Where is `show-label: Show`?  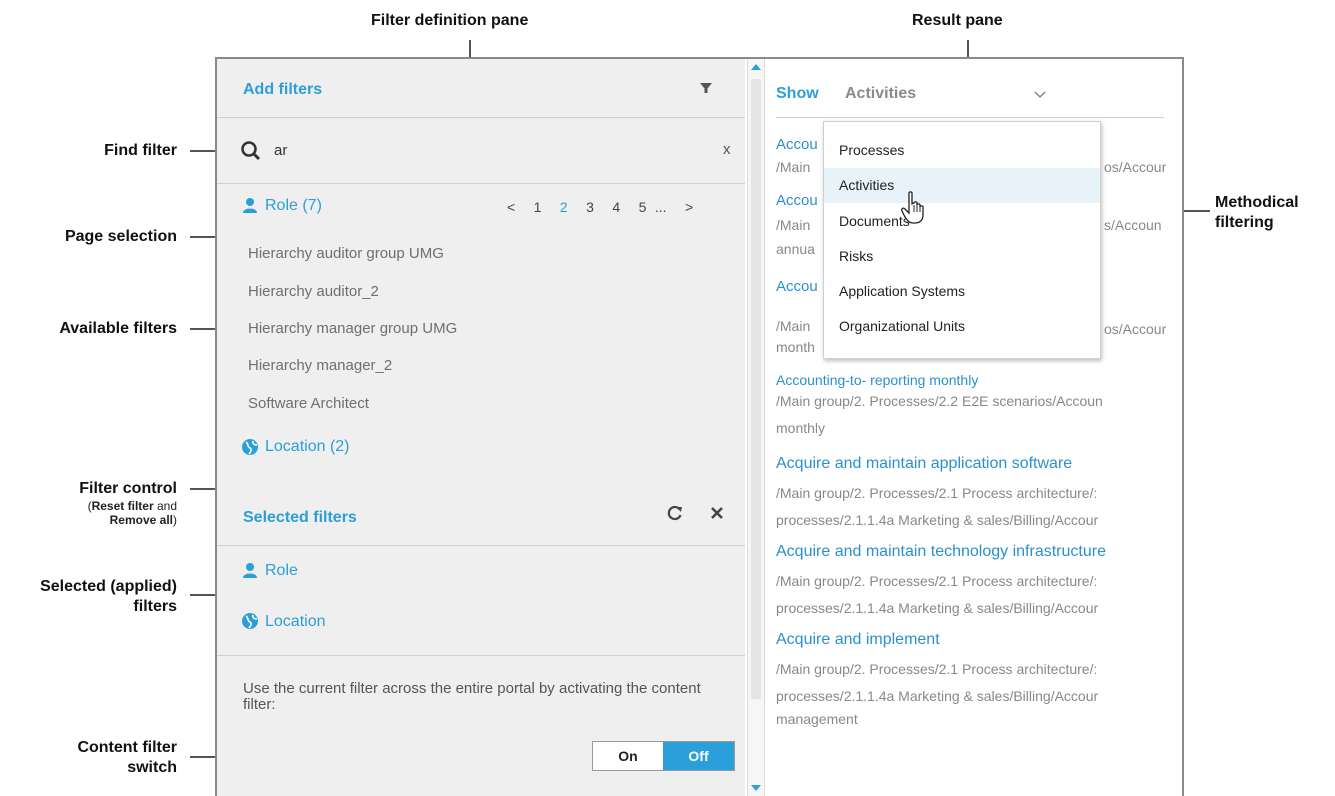
show-label: Show is located at coordinates (797, 93).